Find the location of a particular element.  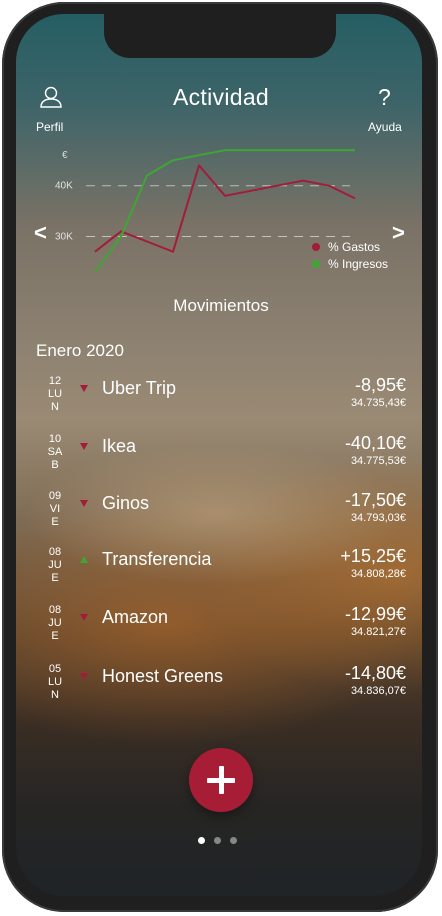

chart-next-button: > is located at coordinates (398, 233).